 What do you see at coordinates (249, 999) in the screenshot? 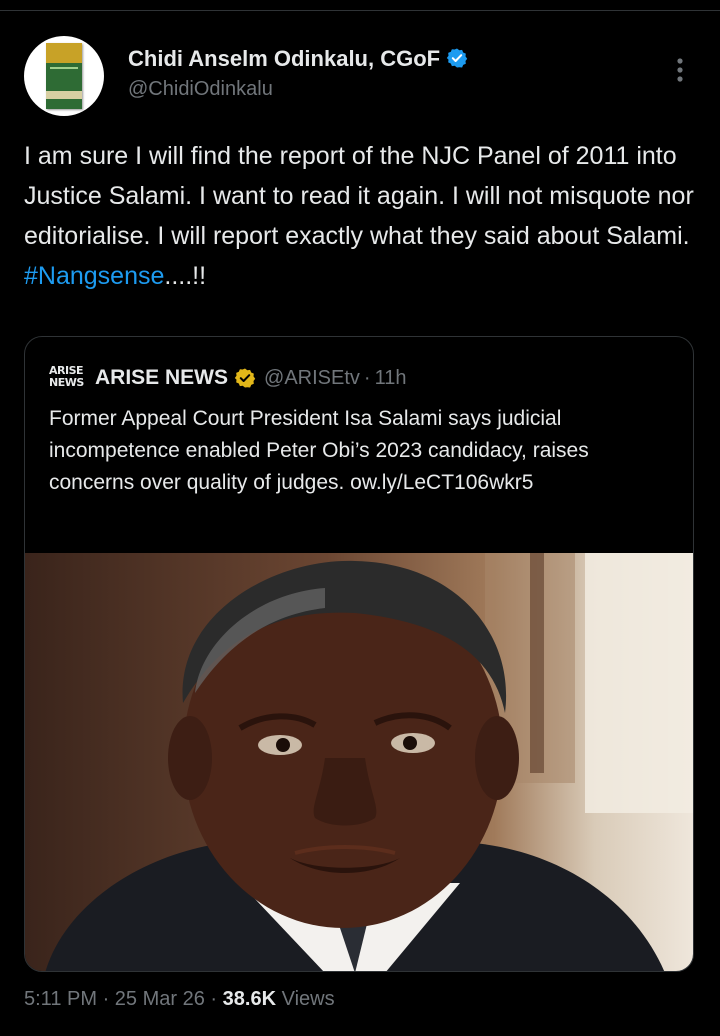
I see `views-count: 38.6K` at bounding box center [249, 999].